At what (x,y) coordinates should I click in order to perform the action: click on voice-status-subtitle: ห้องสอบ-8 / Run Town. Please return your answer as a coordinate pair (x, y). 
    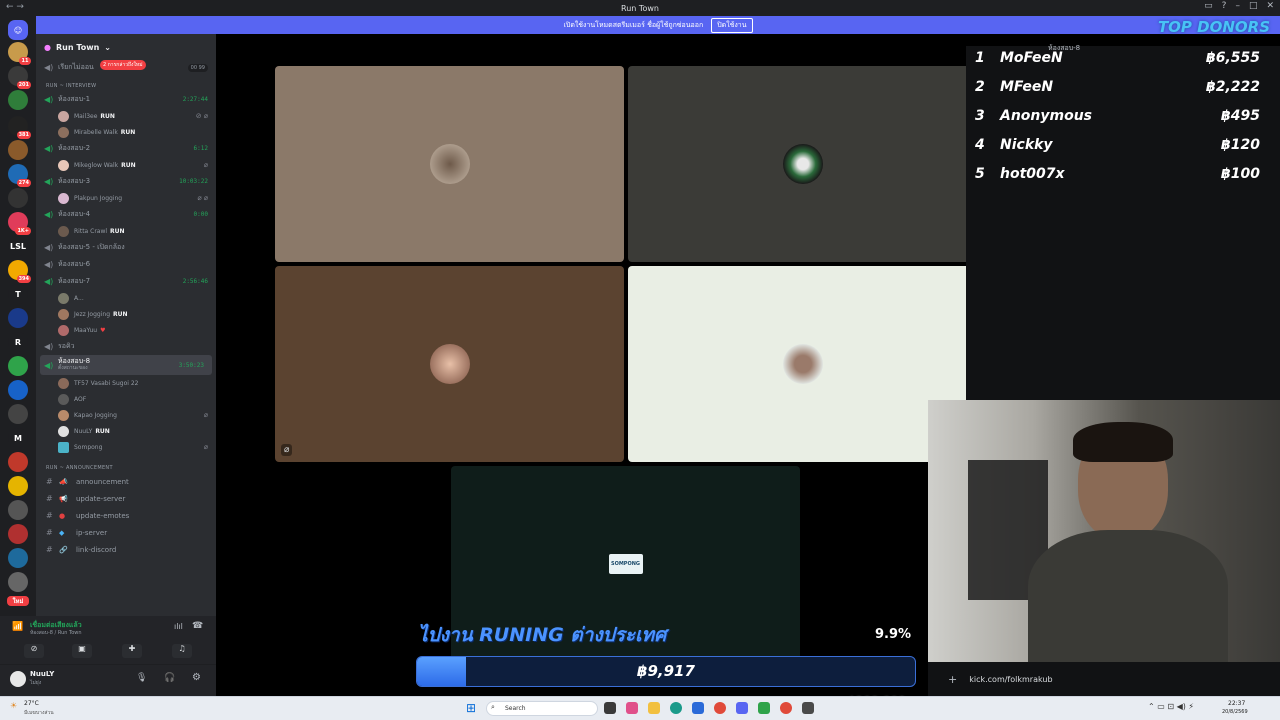
    Looking at the image, I should click on (56, 633).